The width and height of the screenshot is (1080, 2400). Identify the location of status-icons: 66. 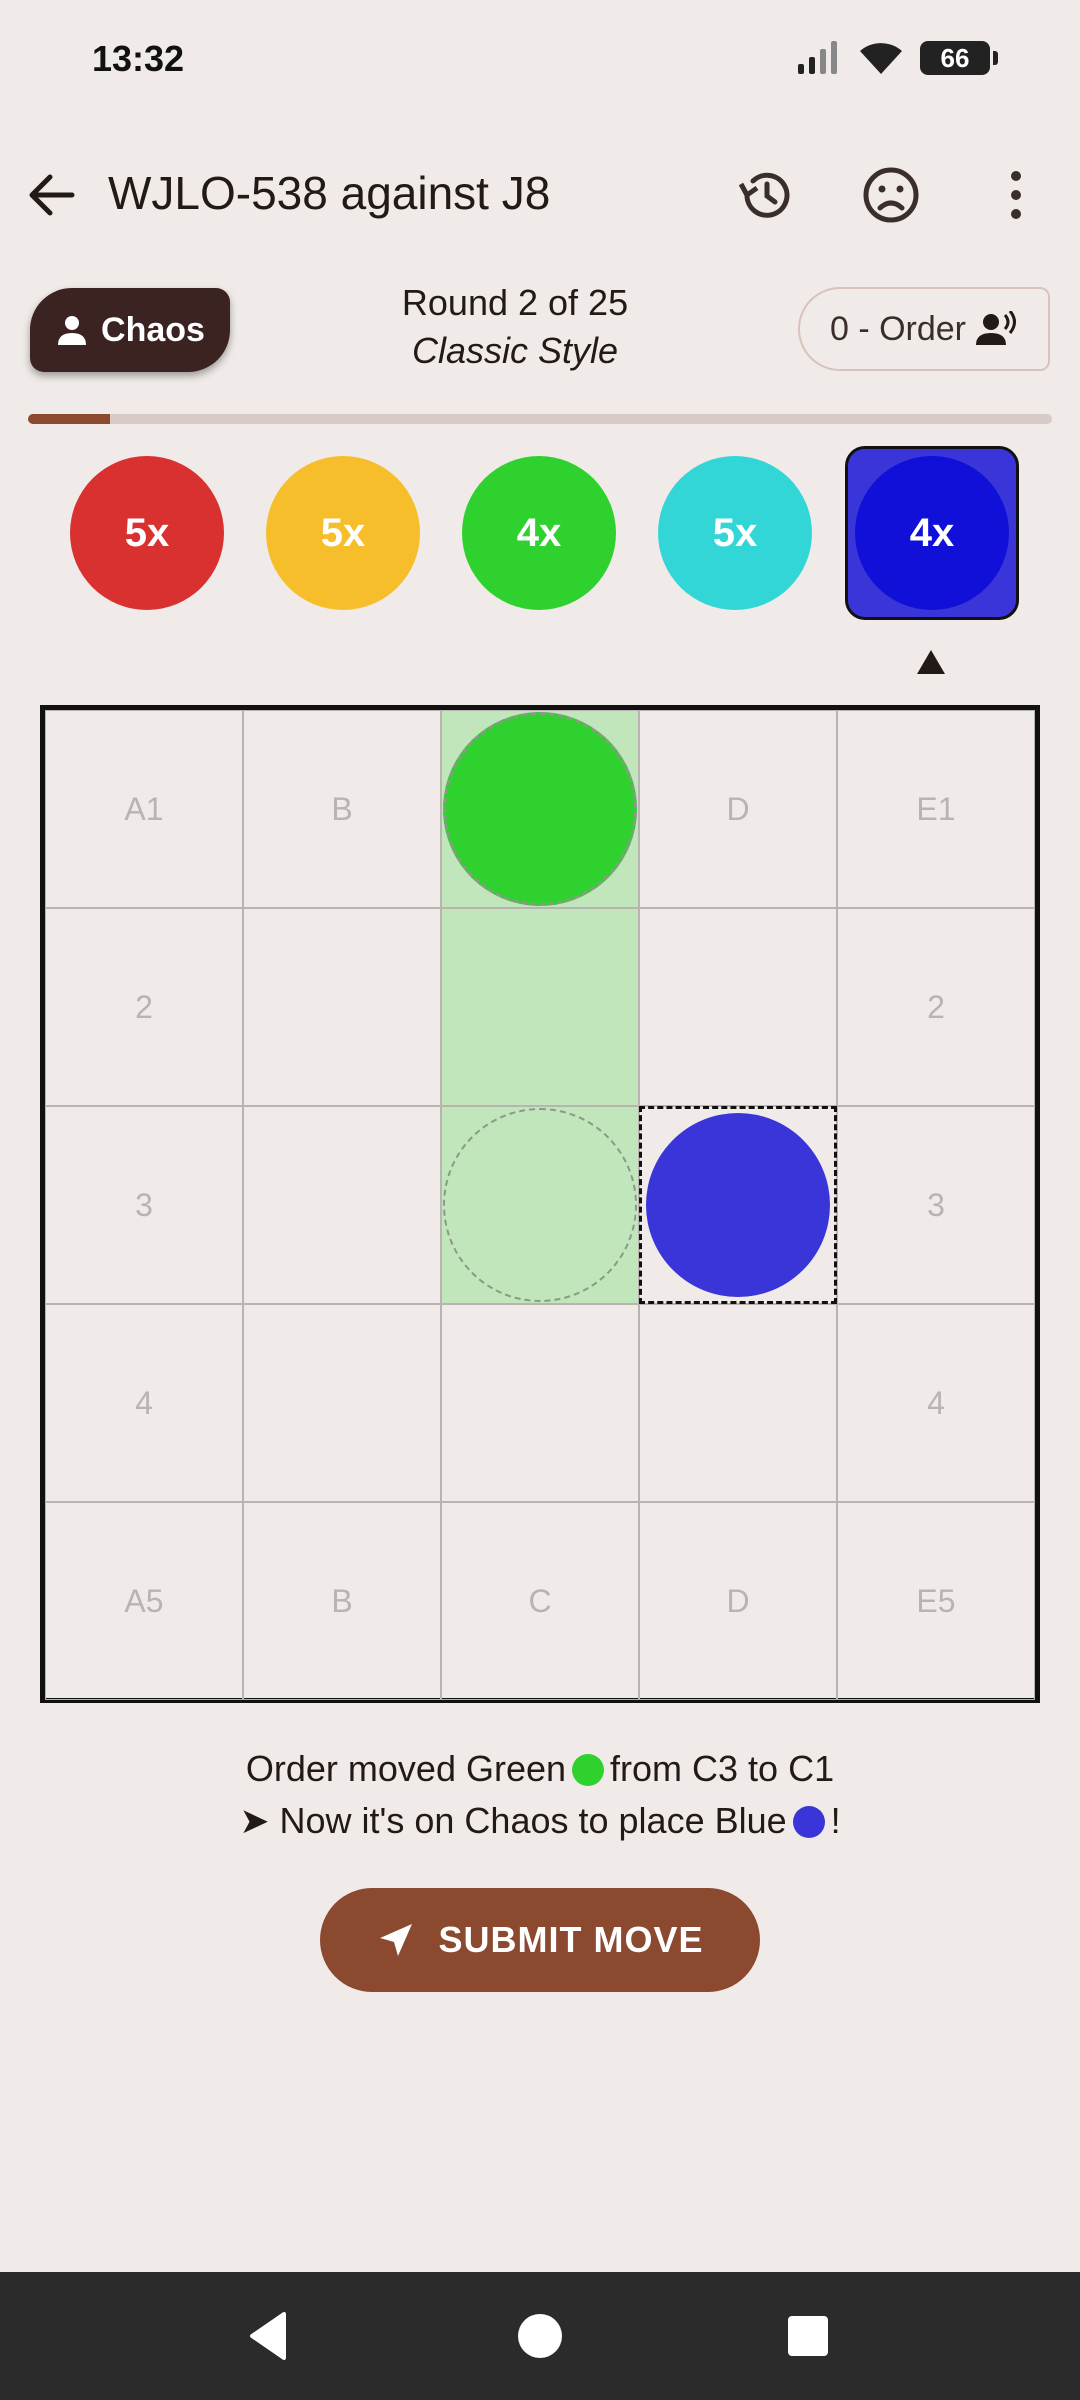
(897, 58).